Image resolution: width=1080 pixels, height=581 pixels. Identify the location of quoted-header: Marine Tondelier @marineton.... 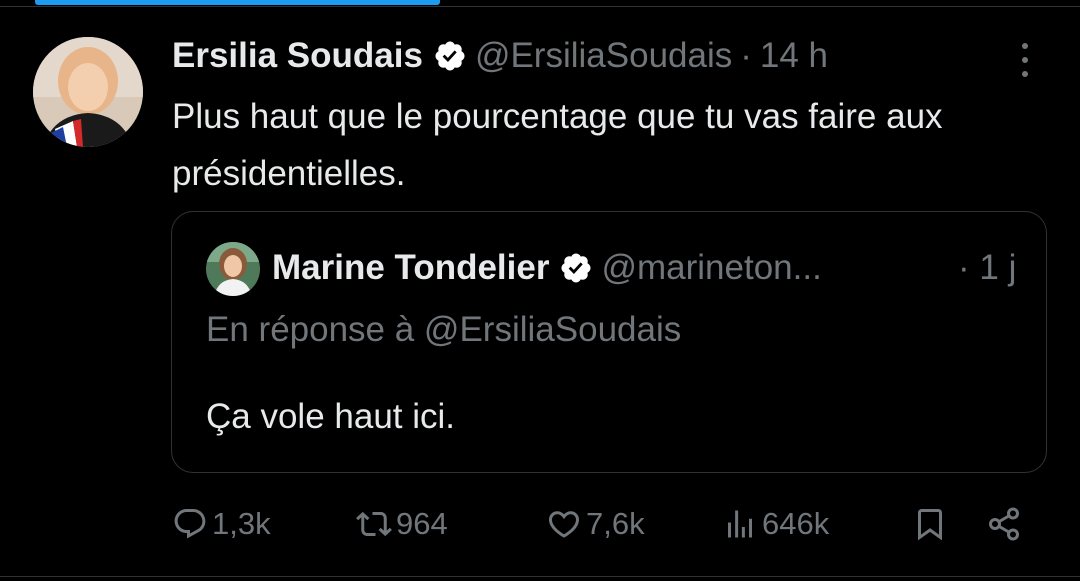
(547, 268).